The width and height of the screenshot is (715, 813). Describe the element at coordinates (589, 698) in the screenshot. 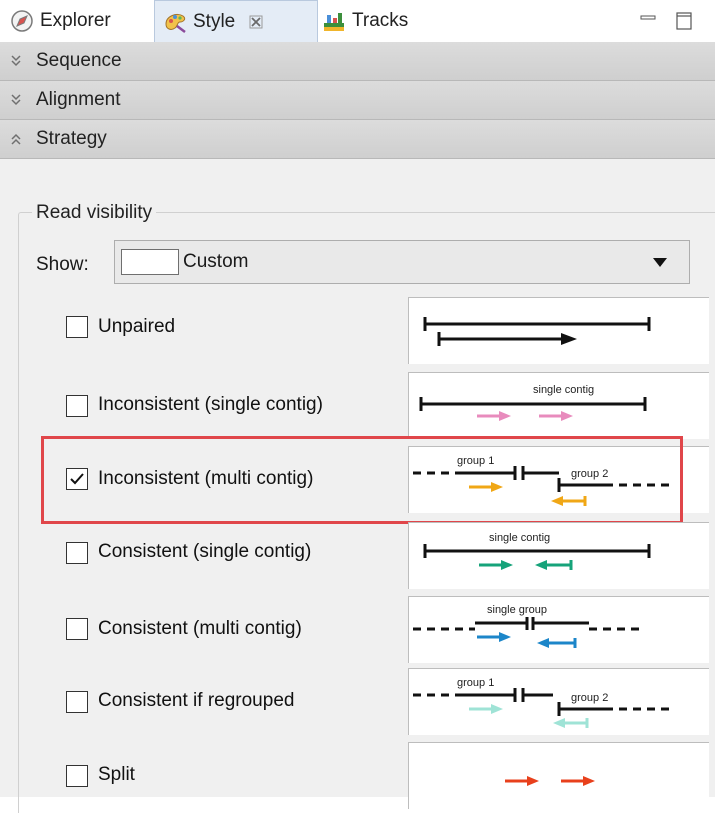

I see `preview-label: group 2` at that location.